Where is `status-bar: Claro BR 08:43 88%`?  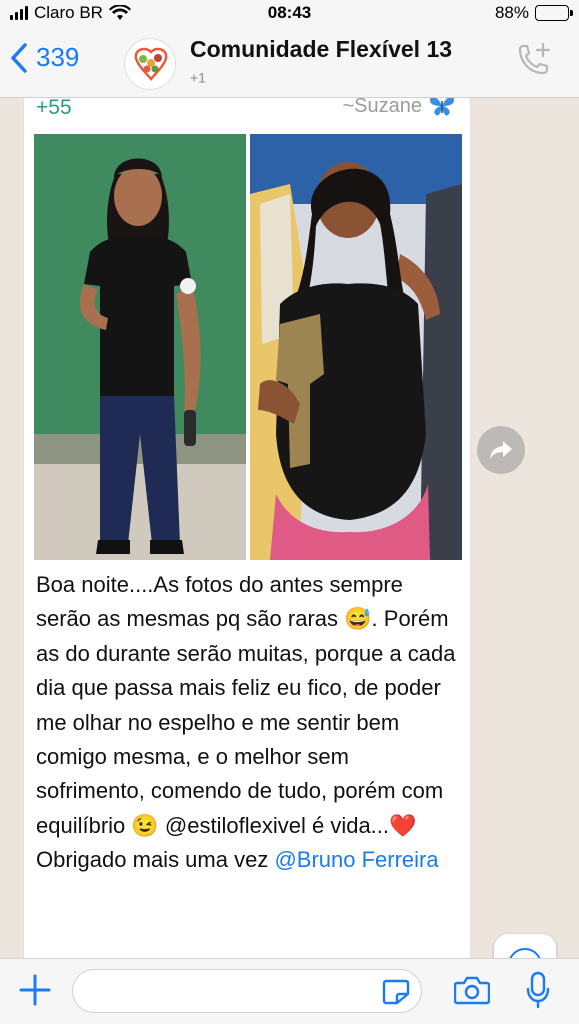
status-bar: Claro BR 08:43 88% is located at coordinates (289, 13).